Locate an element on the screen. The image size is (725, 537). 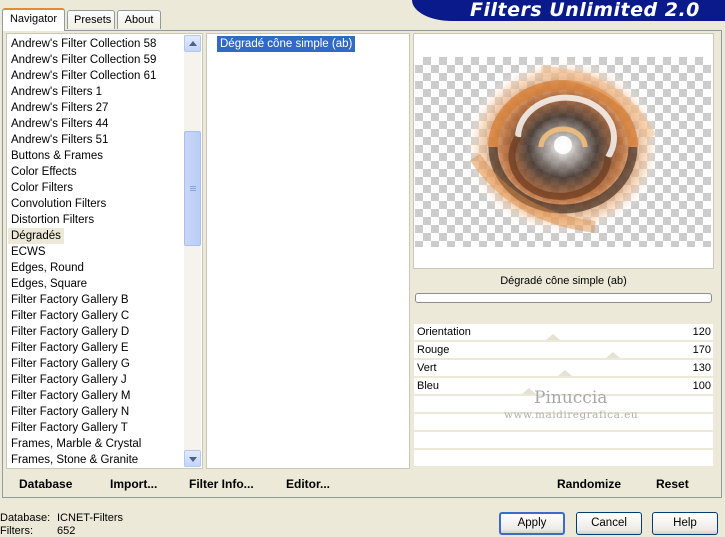
cancel-button: Cancel is located at coordinates (609, 523).